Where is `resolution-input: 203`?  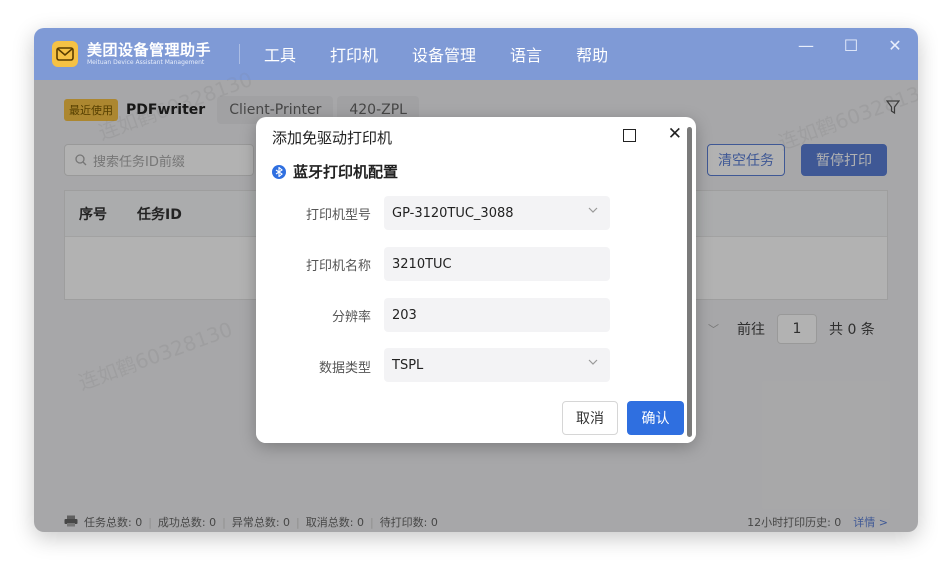
resolution-input: 203 is located at coordinates (497, 315).